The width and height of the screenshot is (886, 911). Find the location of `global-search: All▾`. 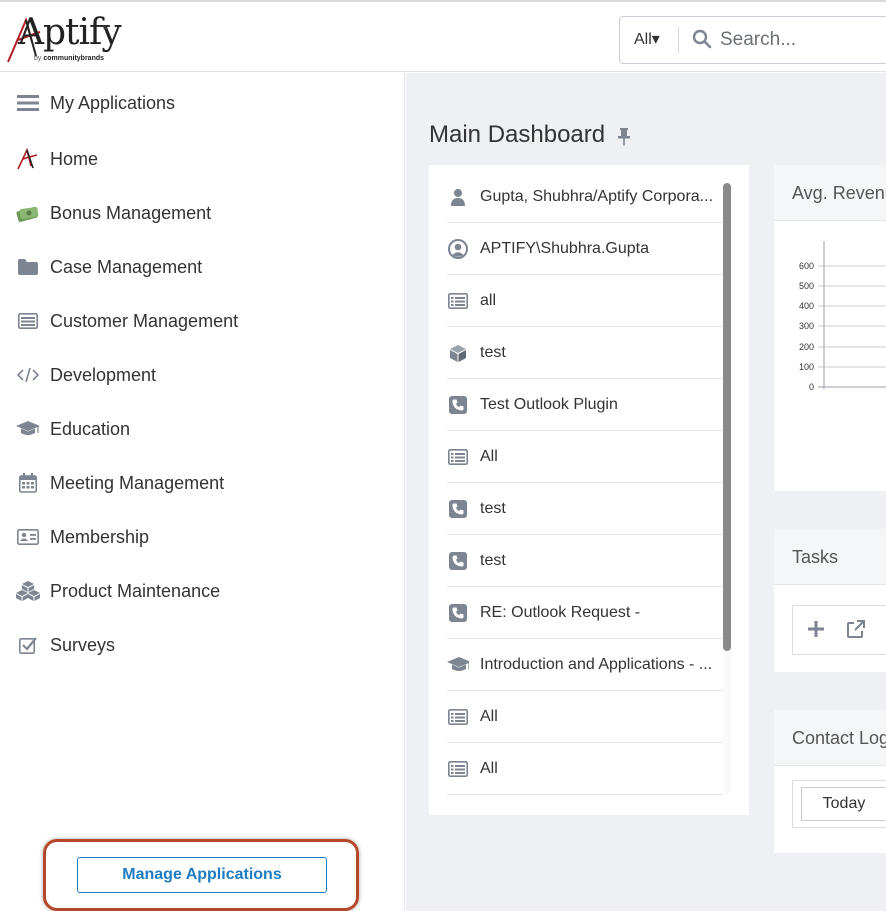

global-search: All▾ is located at coordinates (752, 40).